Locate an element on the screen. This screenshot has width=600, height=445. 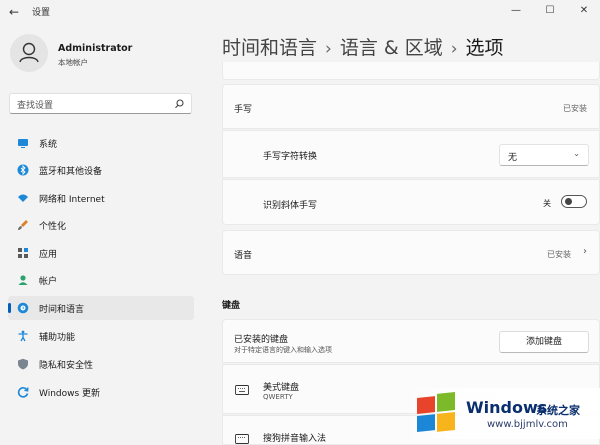
sidebar-item-system: 系统 is located at coordinates (101, 143).